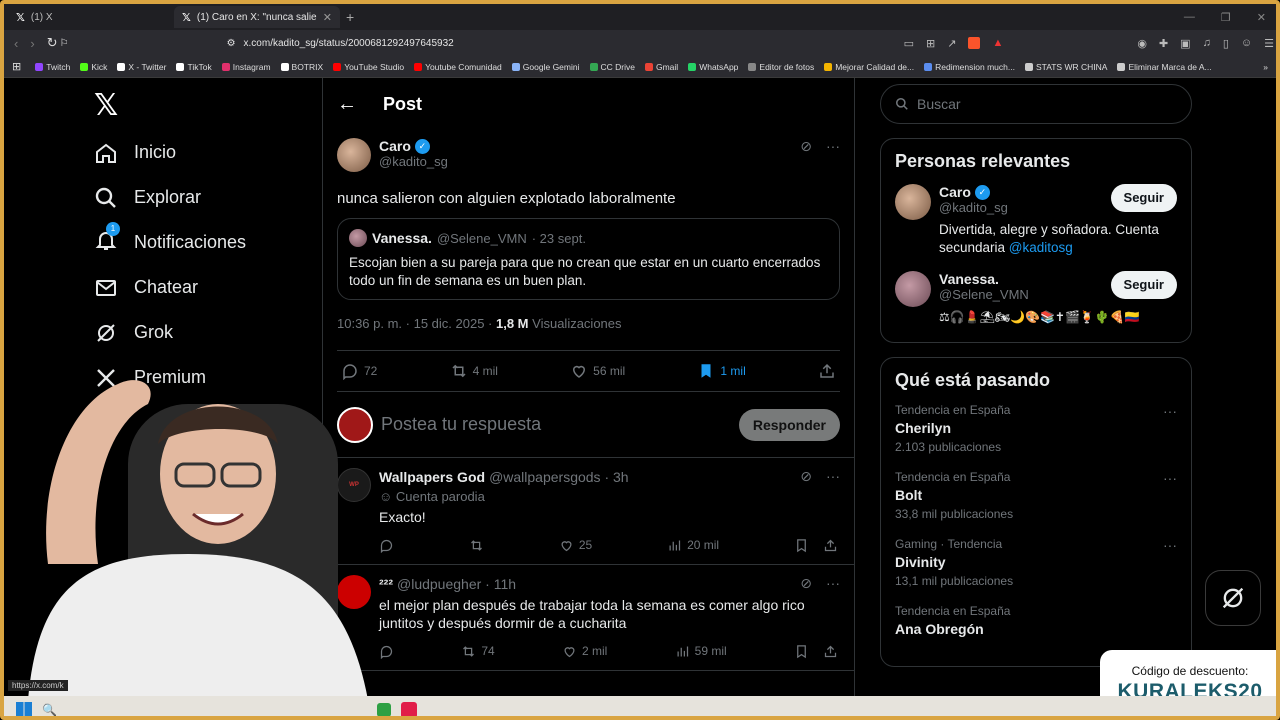 This screenshot has width=1280, height=720. What do you see at coordinates (368, 67) in the screenshot?
I see `bookmark-item: YouTube Studio` at bounding box center [368, 67].